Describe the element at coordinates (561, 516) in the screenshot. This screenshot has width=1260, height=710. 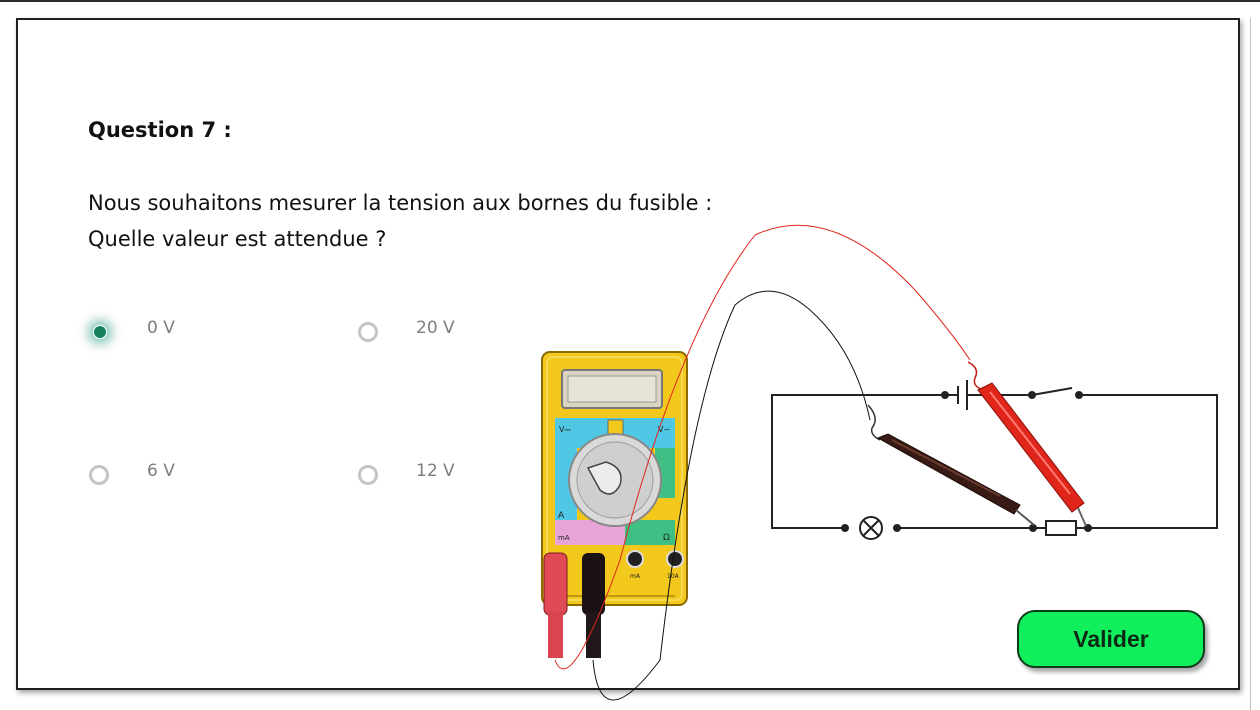
I see `current-label: A` at that location.